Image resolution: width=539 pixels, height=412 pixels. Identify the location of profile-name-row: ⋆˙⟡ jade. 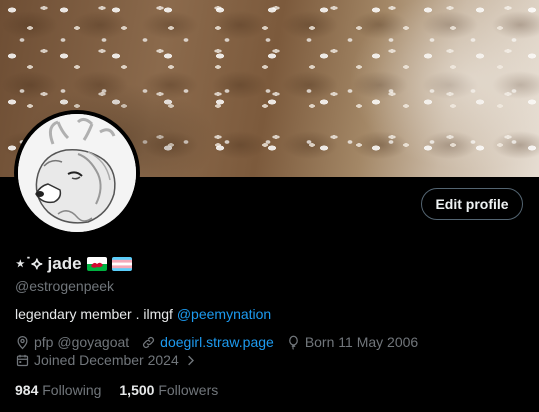
(73, 264).